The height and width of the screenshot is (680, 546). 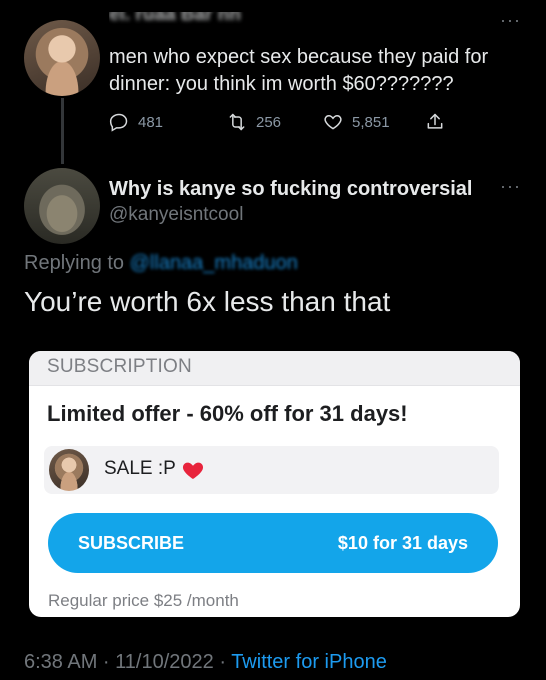 What do you see at coordinates (69, 470) in the screenshot?
I see `creator-avatar` at bounding box center [69, 470].